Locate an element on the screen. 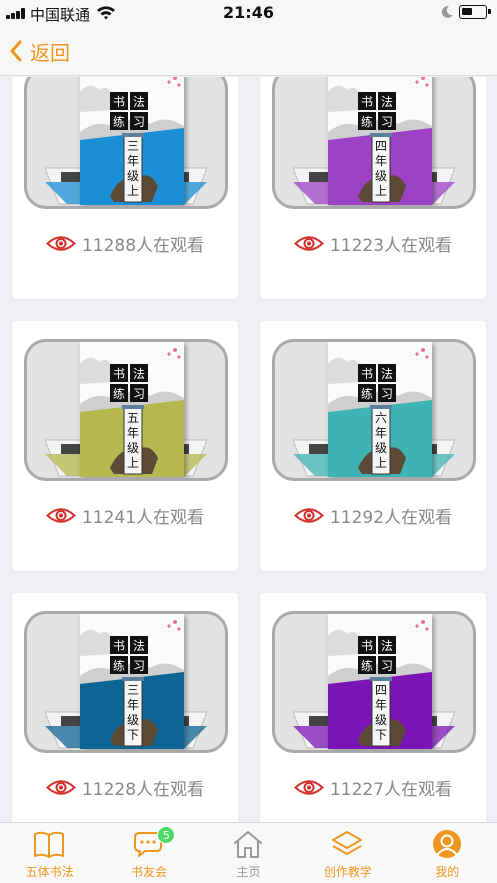 This screenshot has height=883, width=497. course-card: 书法练习四年级下 11227人在观看 is located at coordinates (373, 707).